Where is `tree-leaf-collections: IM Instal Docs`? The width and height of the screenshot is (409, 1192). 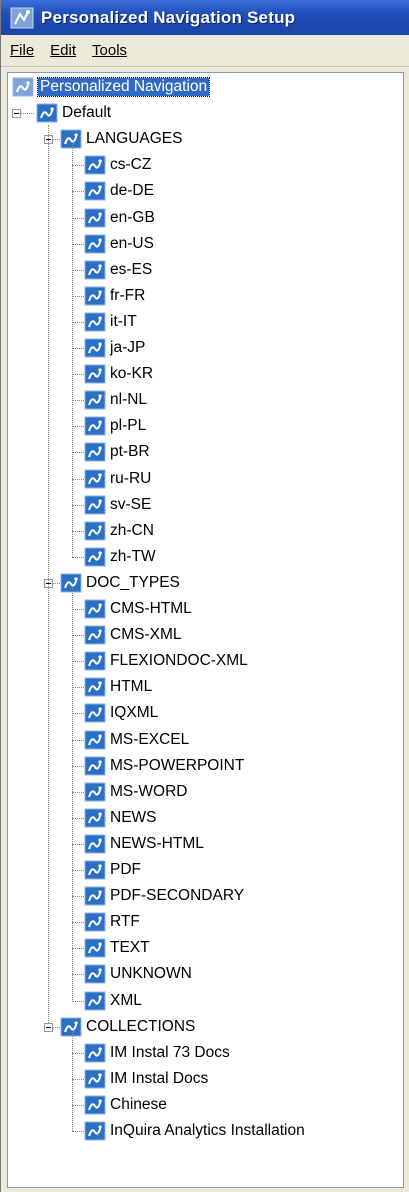 tree-leaf-collections: IM Instal Docs is located at coordinates (146, 1079).